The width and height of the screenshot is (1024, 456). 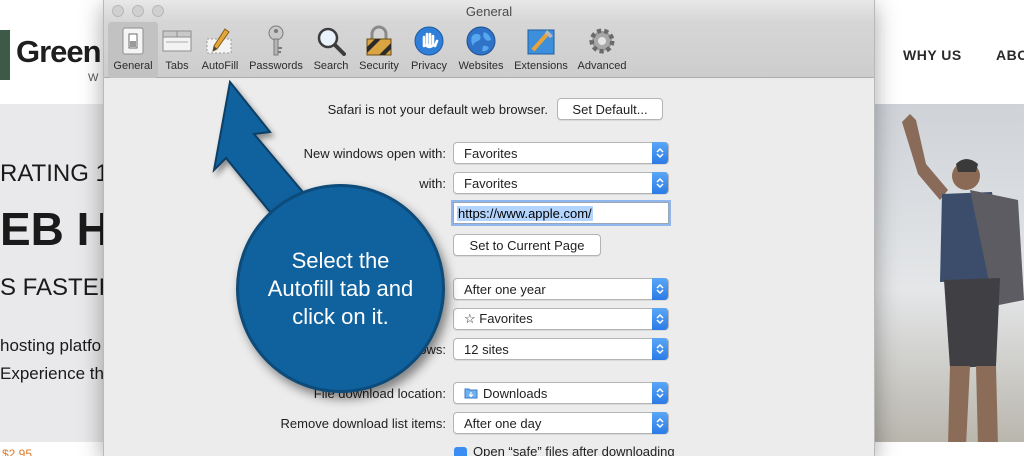 What do you see at coordinates (266, 157) in the screenshot?
I see `annotation-arrow` at bounding box center [266, 157].